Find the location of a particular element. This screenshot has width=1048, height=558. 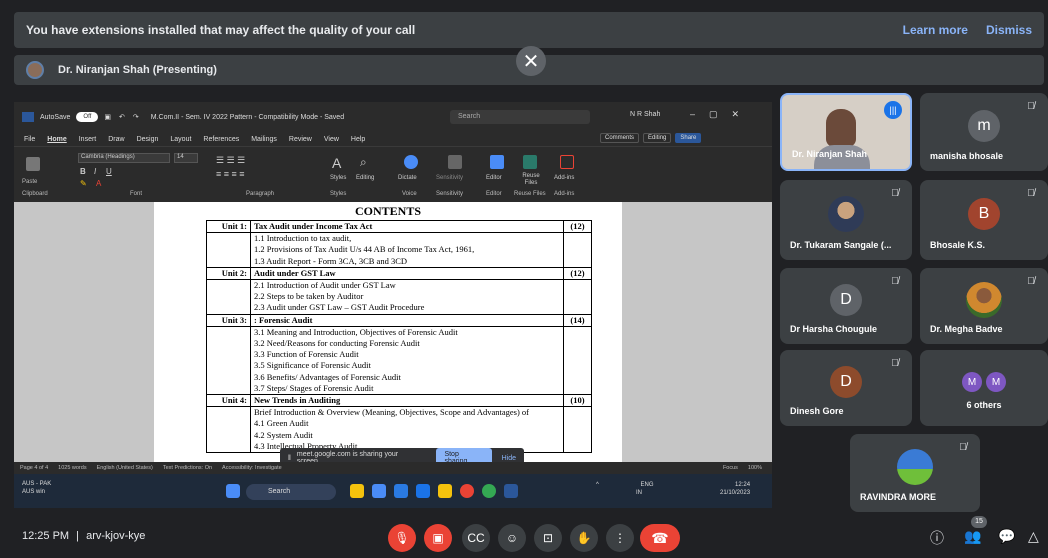

tray-chevron-icon: ^ is located at coordinates (597, 485).